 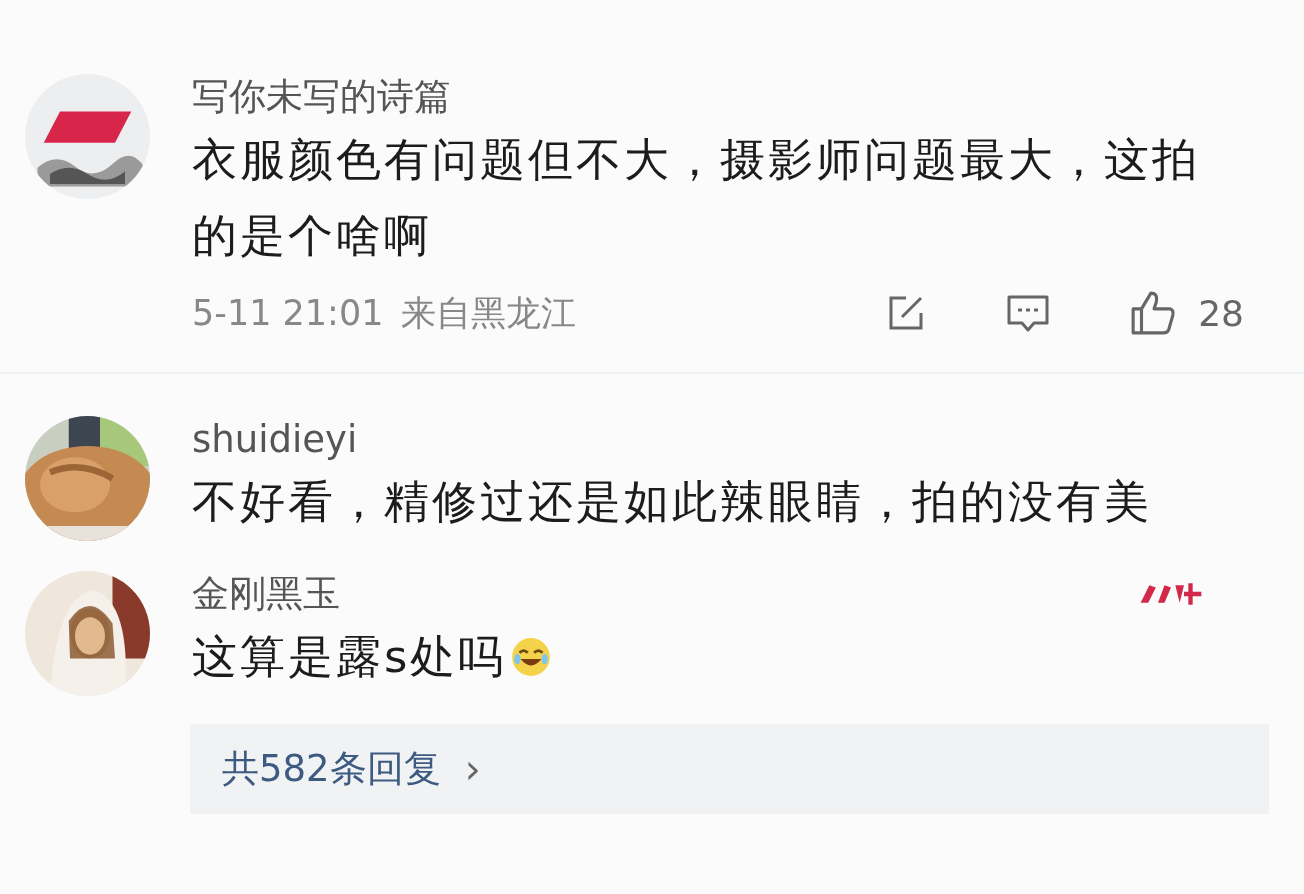 I want to click on laughing-emoji-icon, so click(x=531, y=657).